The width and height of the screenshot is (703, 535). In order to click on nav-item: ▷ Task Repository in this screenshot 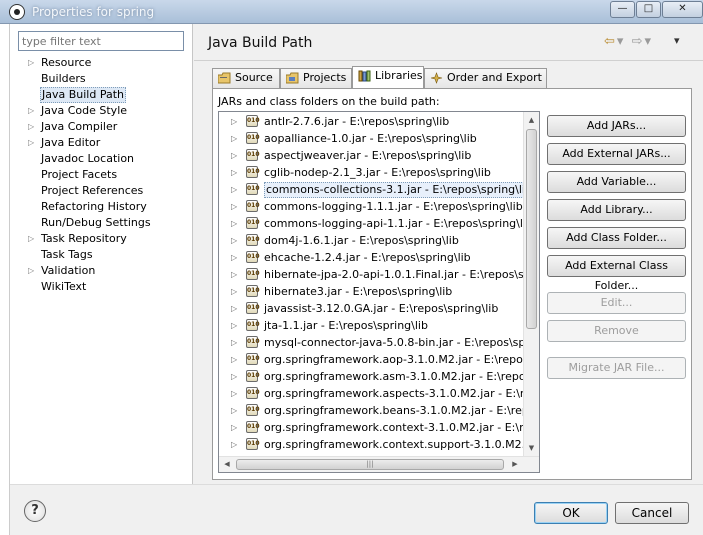, I will do `click(101, 239)`.